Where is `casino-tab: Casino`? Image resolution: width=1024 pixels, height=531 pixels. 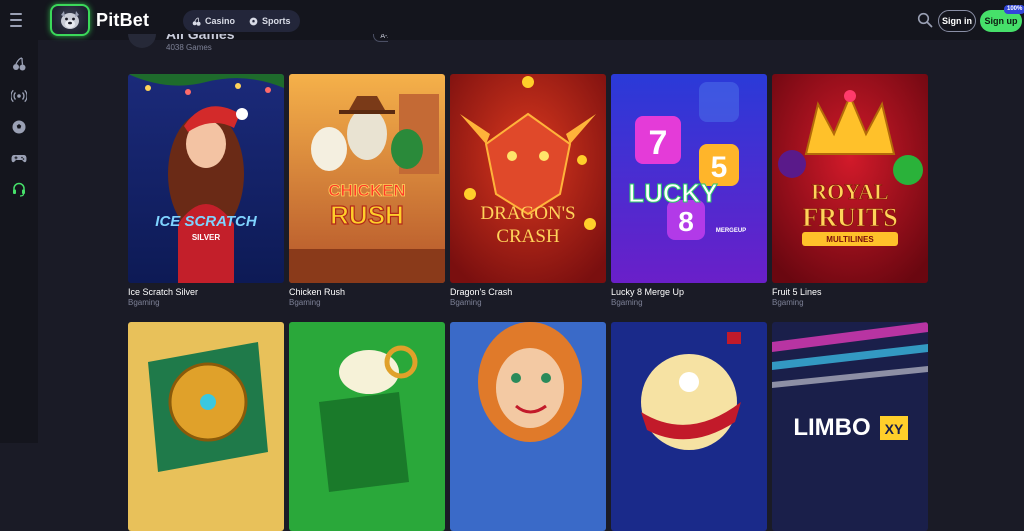
casino-tab: Casino is located at coordinates (213, 21).